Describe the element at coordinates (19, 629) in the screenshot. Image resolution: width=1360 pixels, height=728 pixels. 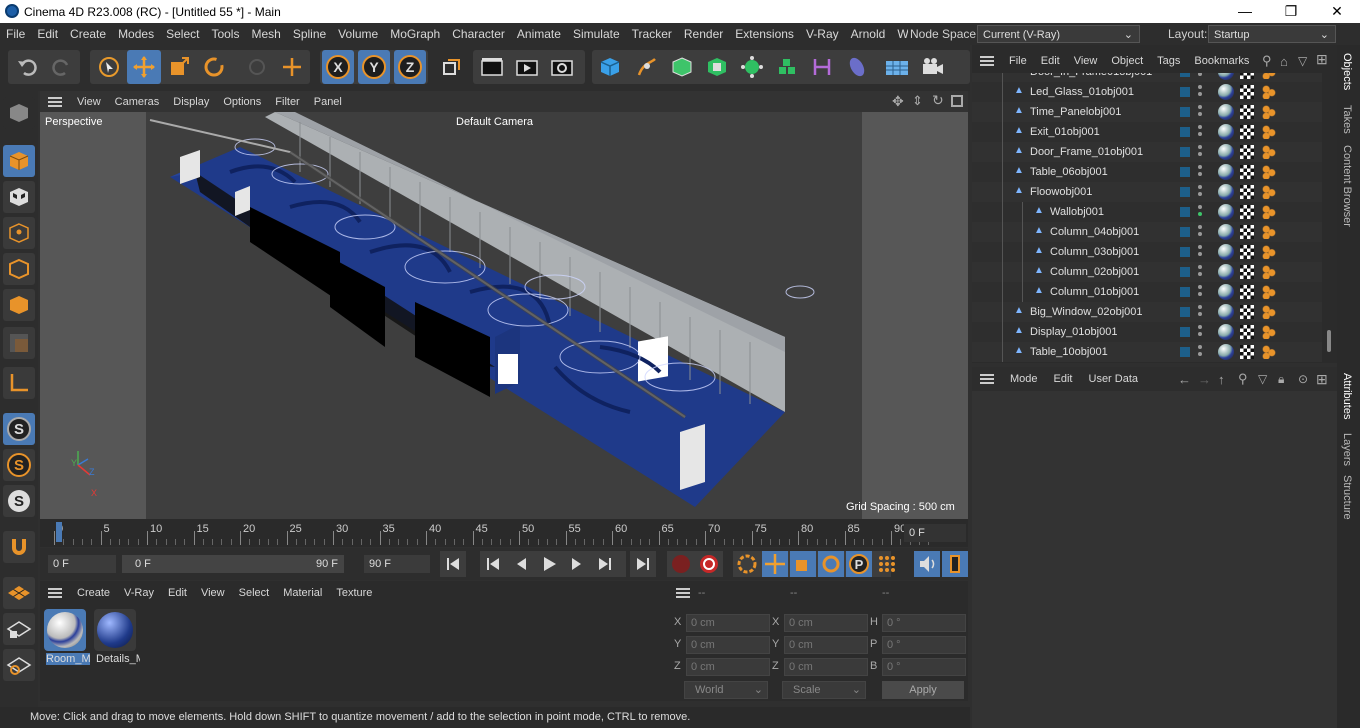
I see `lock-workplane-button` at that location.